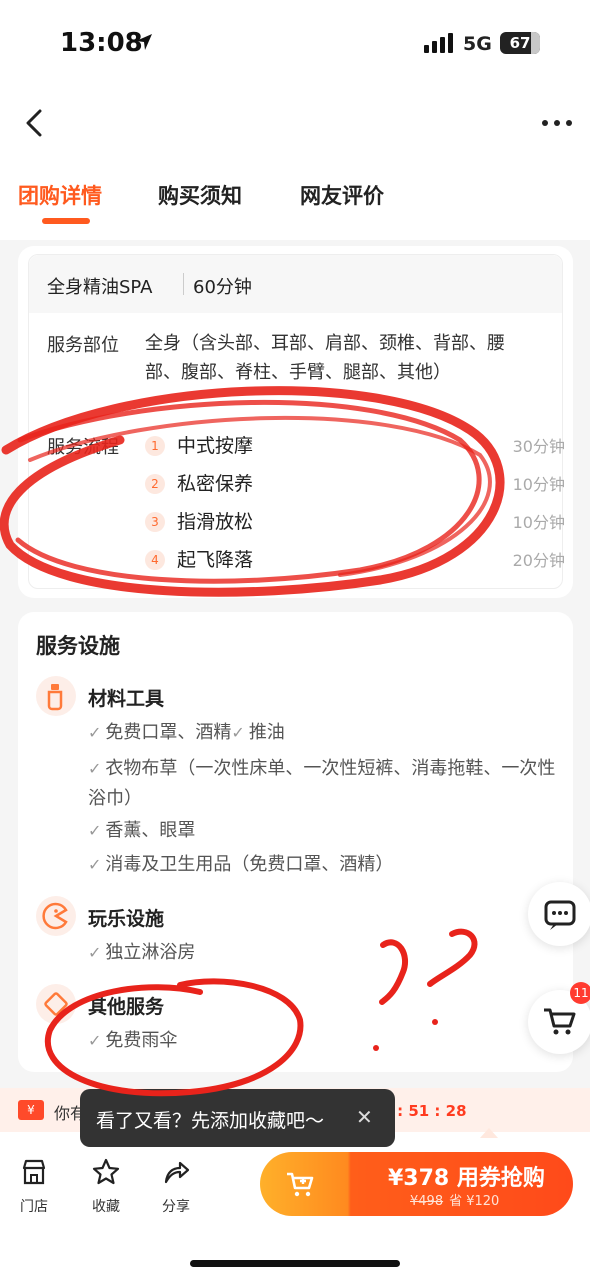 The height and width of the screenshot is (1280, 590). What do you see at coordinates (322, 783) in the screenshot?
I see `facility-item: ✓ 衣物布草（一次性床单、一次性短裤、消毒拖鞋、一次性浴巾）` at bounding box center [322, 783].